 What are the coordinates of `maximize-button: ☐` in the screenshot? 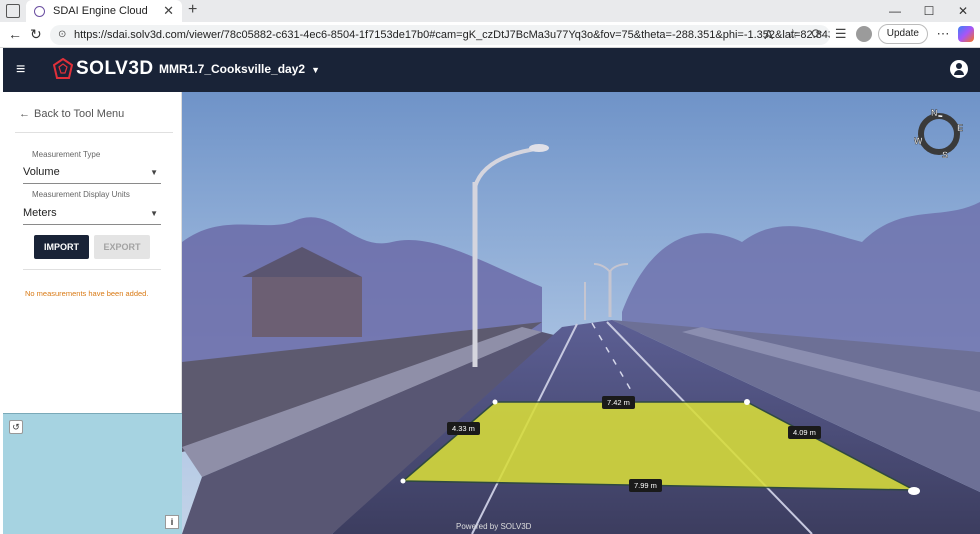 It's located at (929, 11).